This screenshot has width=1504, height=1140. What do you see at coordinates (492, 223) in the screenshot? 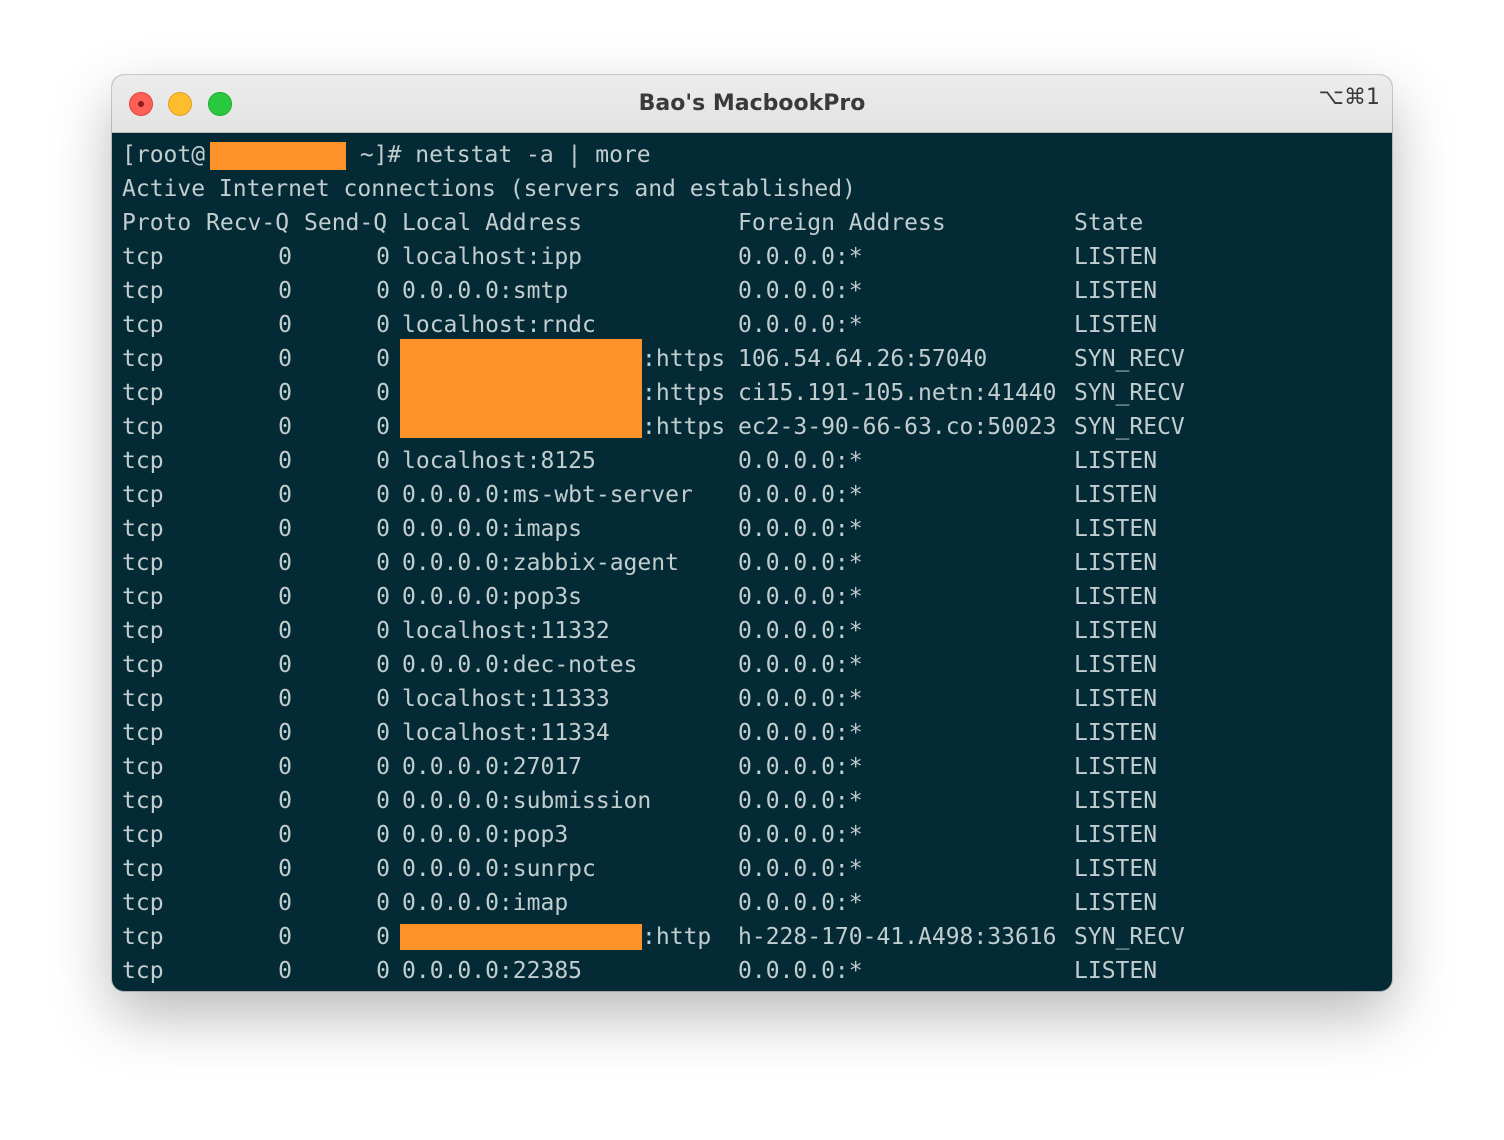
I see `header-local-address: Local Address` at bounding box center [492, 223].